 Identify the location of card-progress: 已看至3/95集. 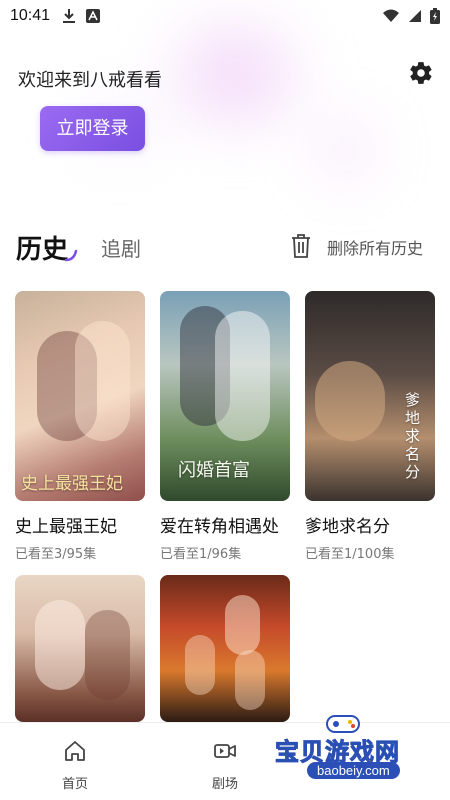
(56, 554).